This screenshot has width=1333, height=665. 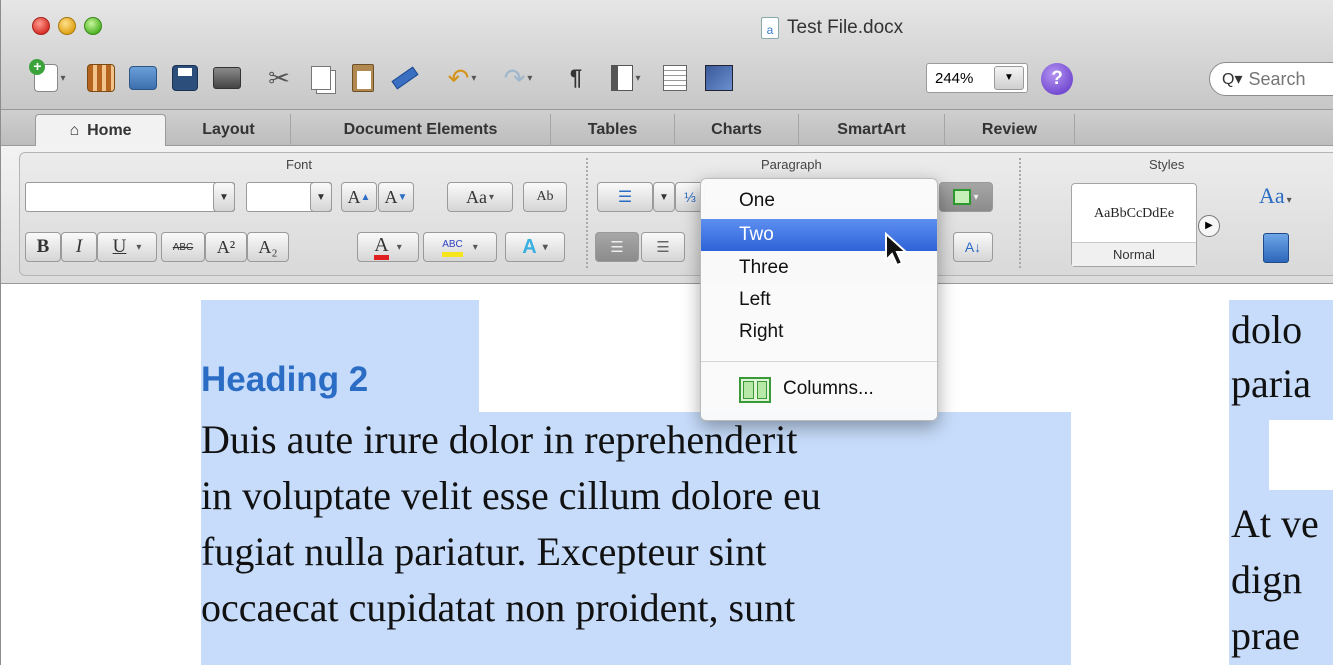 I want to click on font-group-label: Font, so click(x=299, y=164).